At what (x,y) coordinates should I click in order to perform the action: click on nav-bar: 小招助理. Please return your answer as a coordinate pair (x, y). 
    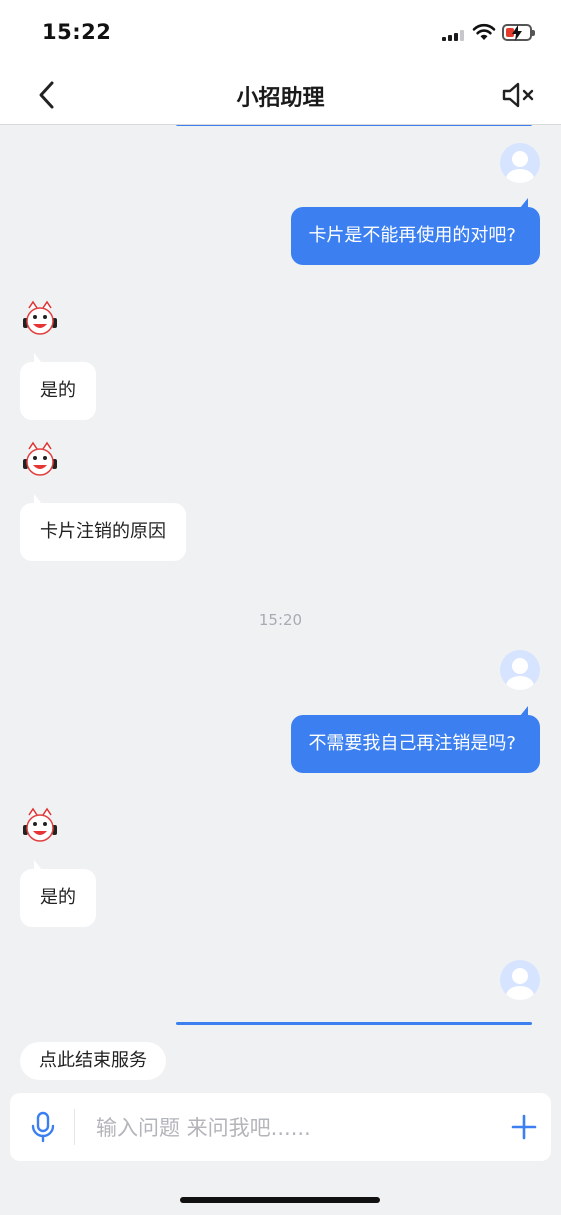
    Looking at the image, I should click on (280, 94).